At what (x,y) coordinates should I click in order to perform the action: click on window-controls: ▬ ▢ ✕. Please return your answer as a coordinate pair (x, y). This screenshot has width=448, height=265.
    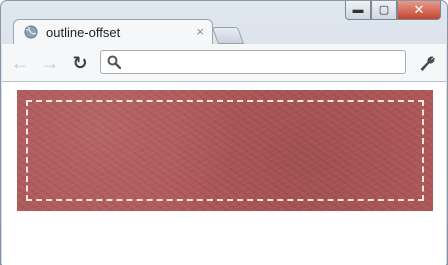
    Looking at the image, I should click on (393, 11).